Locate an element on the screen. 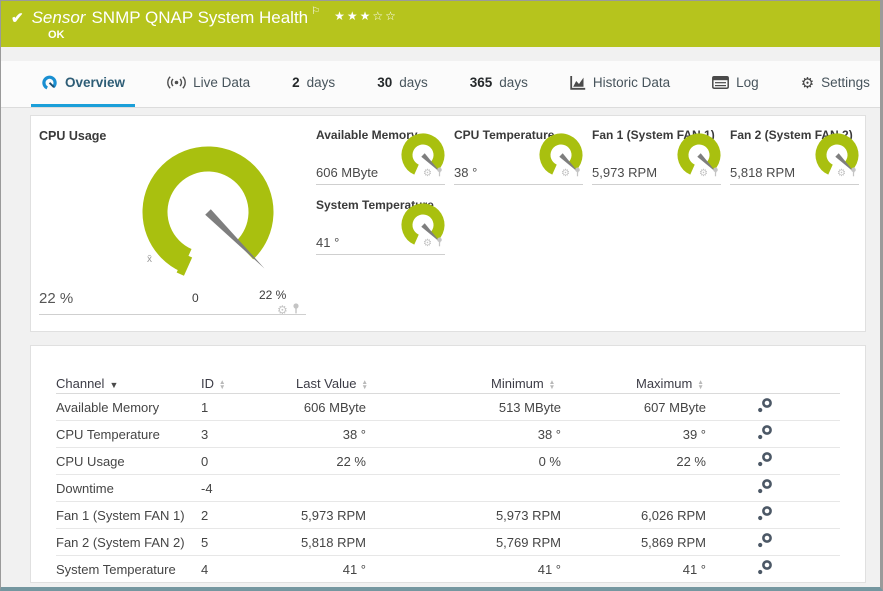 The image size is (883, 591). cell-id: 0 is located at coordinates (205, 461).